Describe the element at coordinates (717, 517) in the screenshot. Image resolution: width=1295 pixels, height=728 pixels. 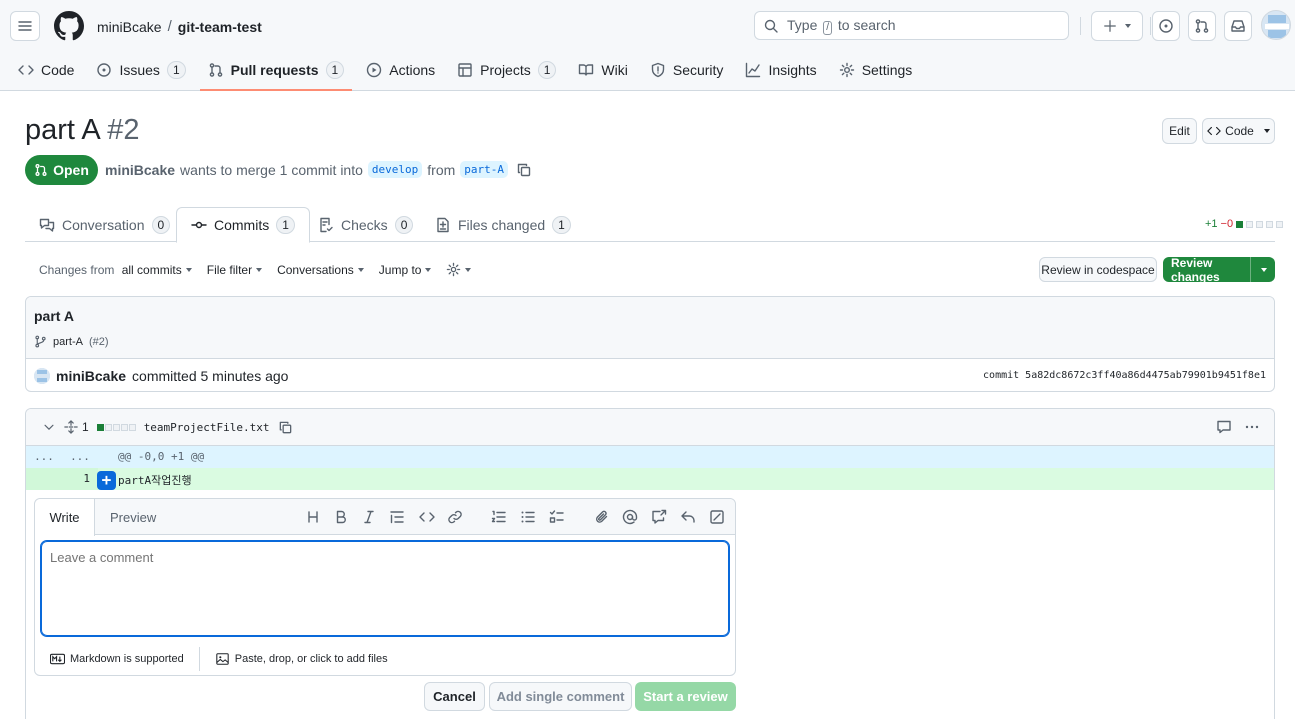
I see `diff-modified-icon` at that location.